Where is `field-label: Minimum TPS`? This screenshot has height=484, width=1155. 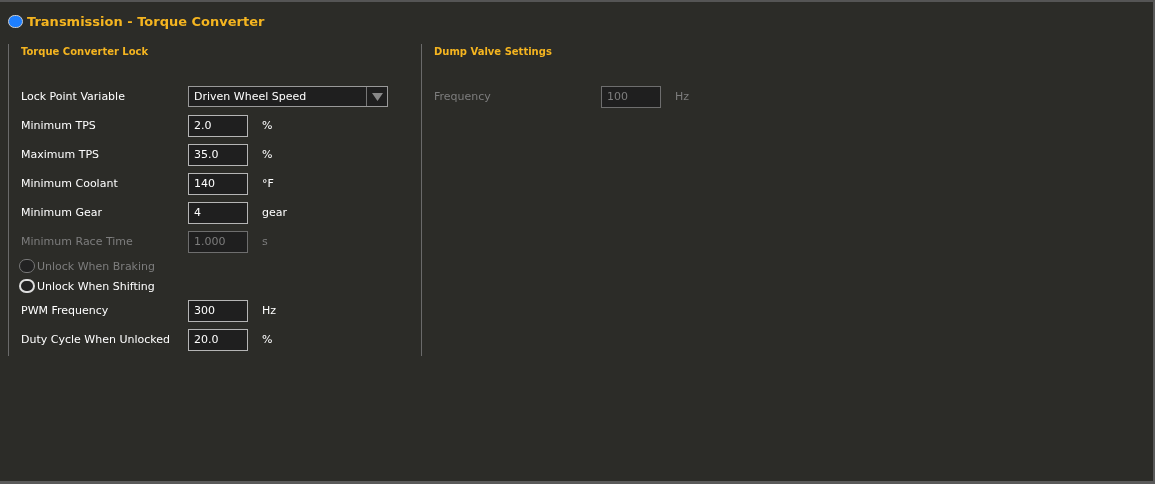
field-label: Minimum TPS is located at coordinates (59, 125).